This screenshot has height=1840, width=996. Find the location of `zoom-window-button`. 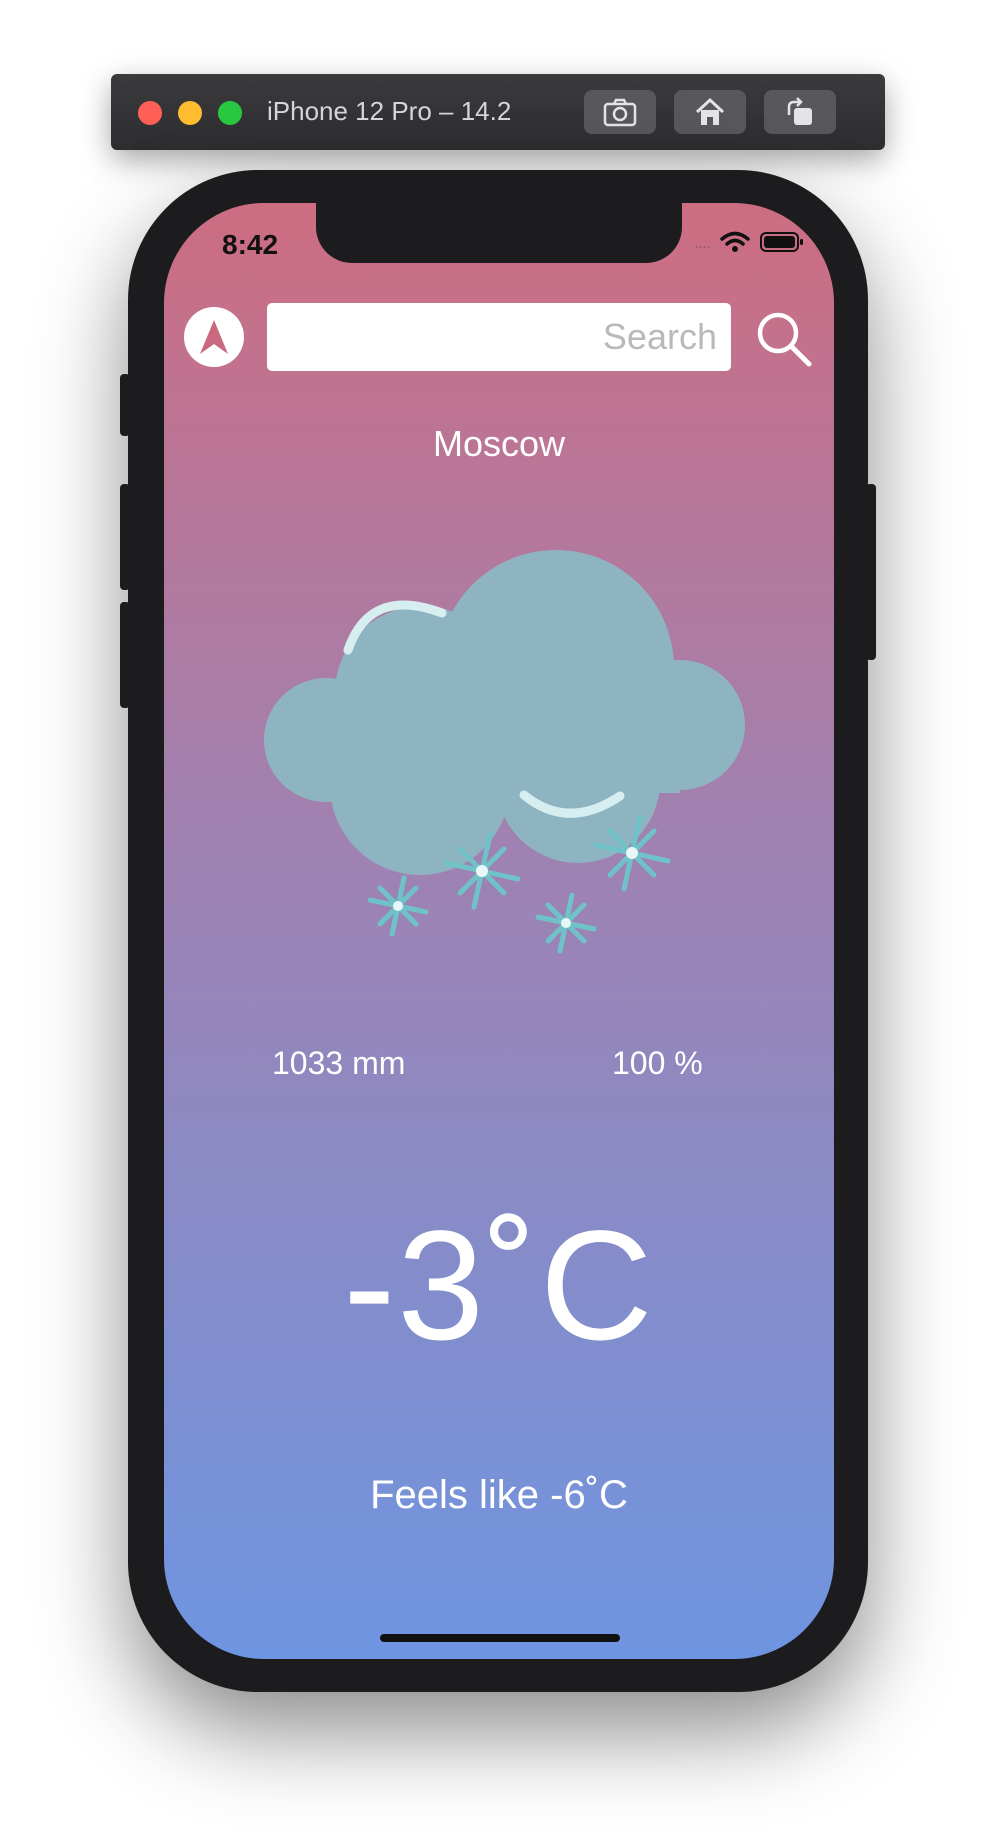

zoom-window-button is located at coordinates (230, 113).